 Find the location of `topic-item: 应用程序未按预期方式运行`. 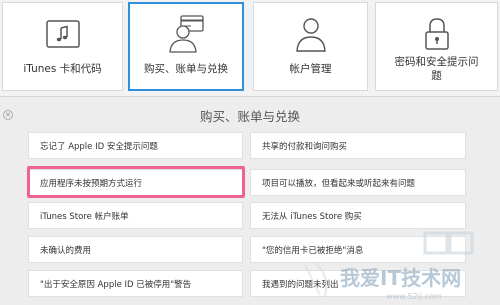

topic-item: 应用程序未按预期方式运行 is located at coordinates (135, 182).